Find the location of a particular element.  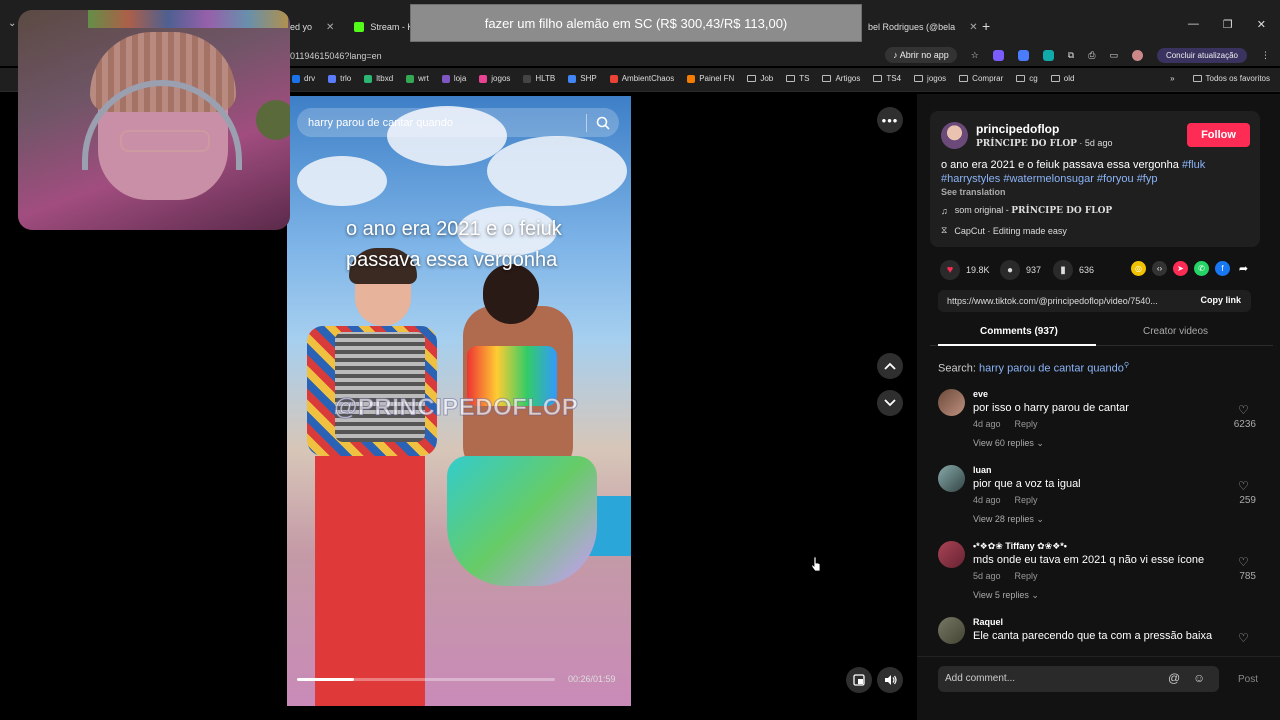

close-window-icon: ✕ is located at coordinates (1261, 24).